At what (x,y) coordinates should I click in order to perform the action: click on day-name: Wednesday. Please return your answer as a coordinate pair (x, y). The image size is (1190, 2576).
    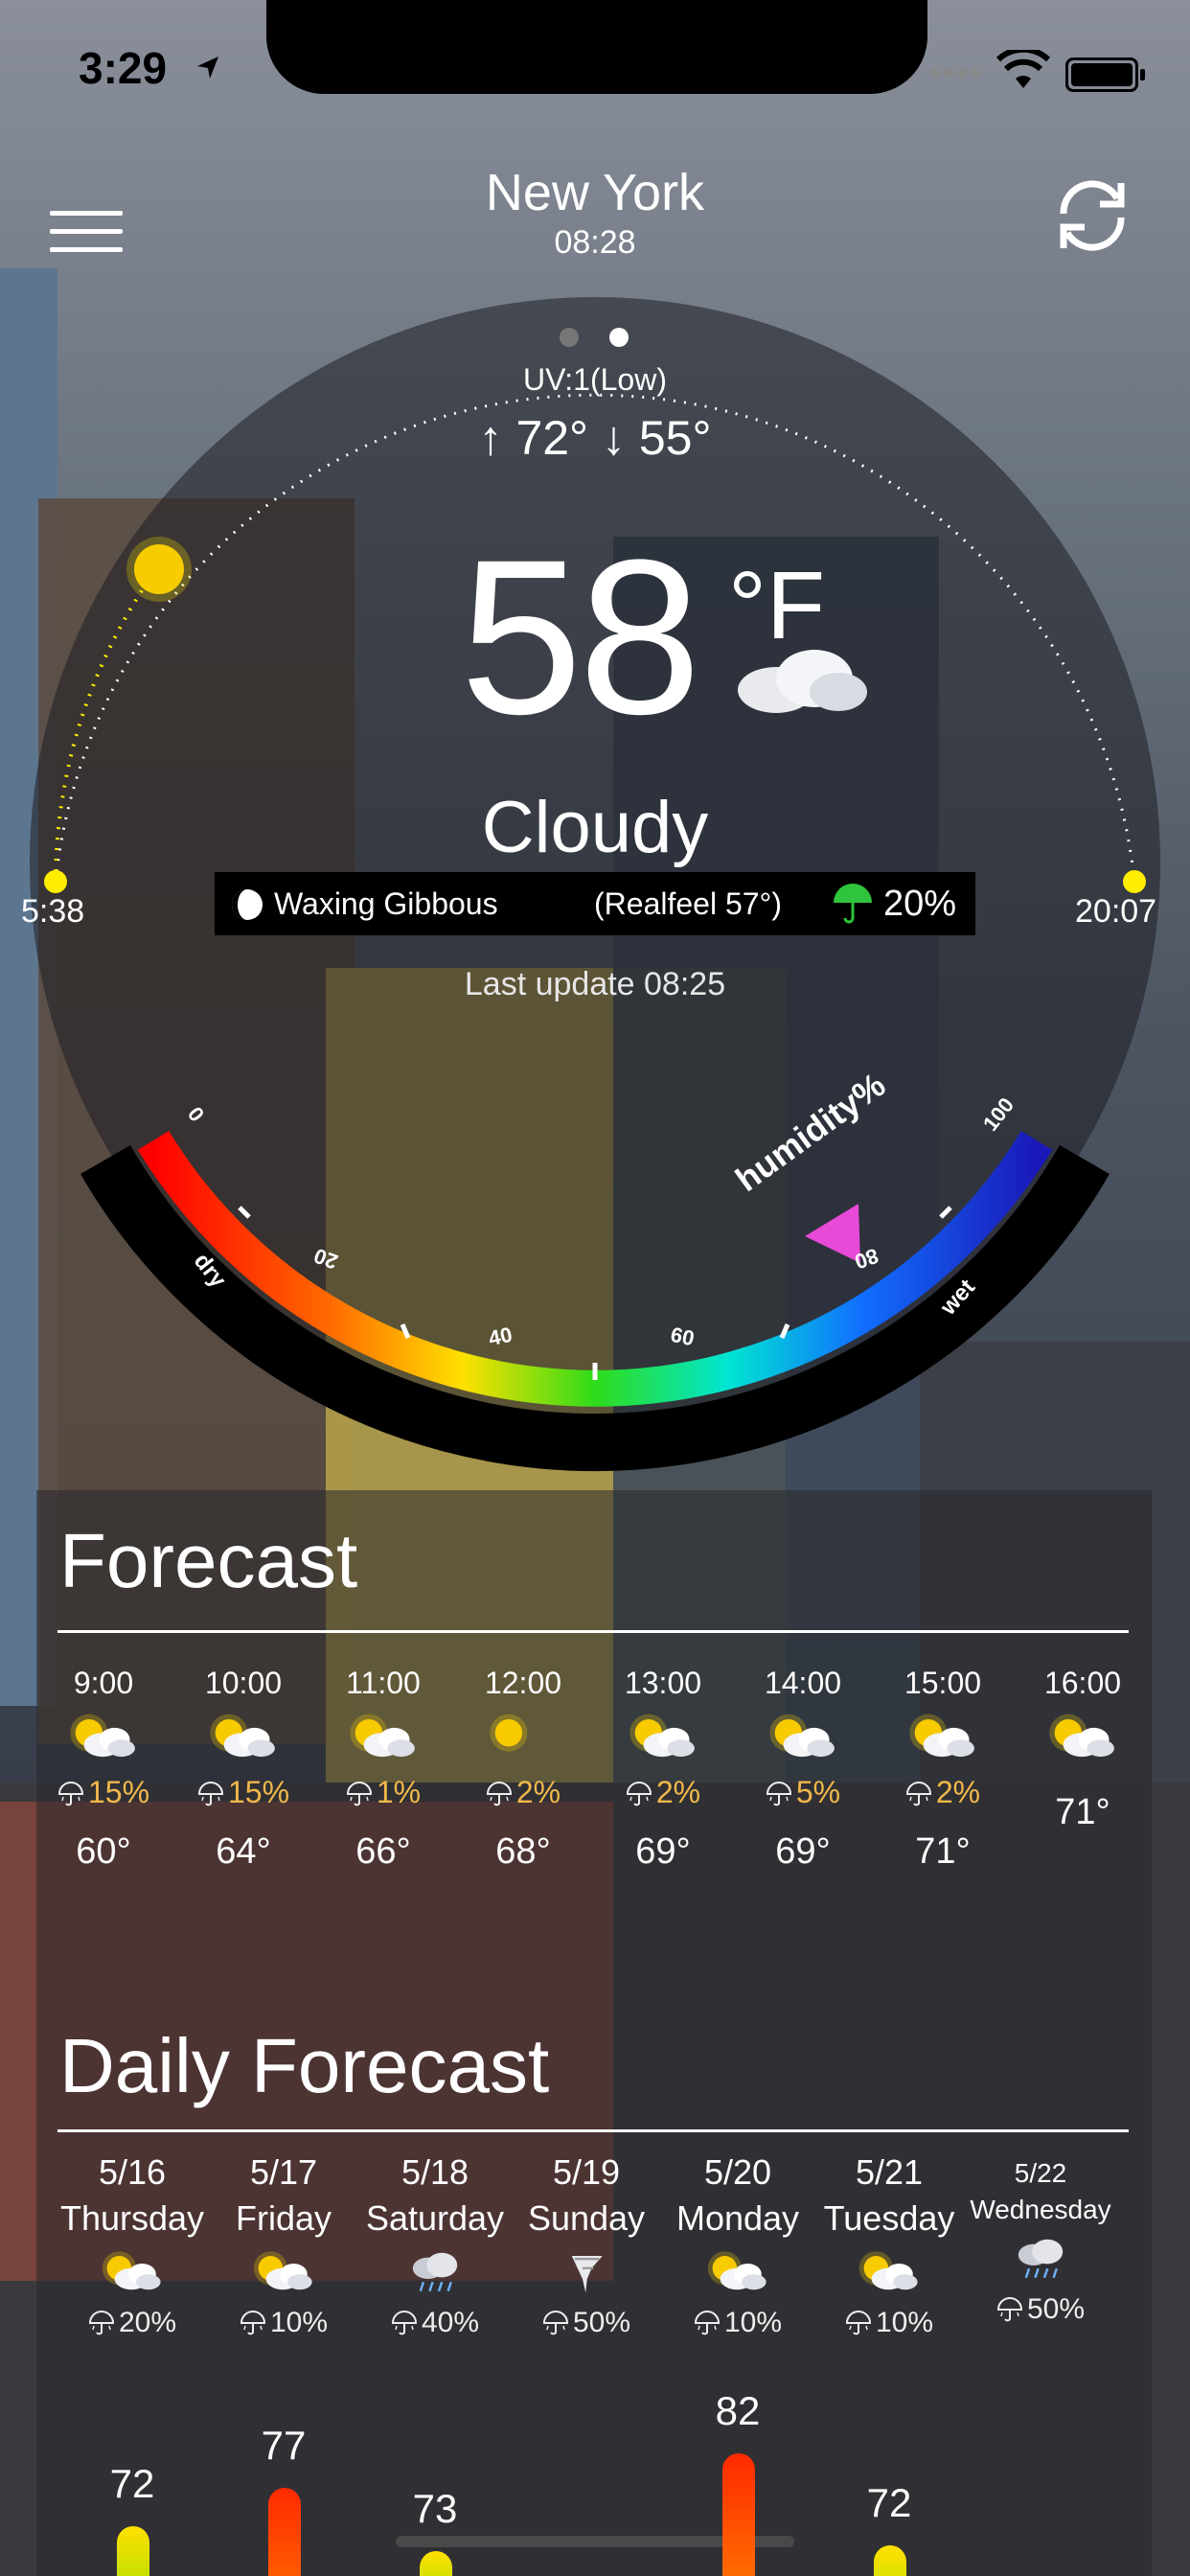
    Looking at the image, I should click on (1040, 2209).